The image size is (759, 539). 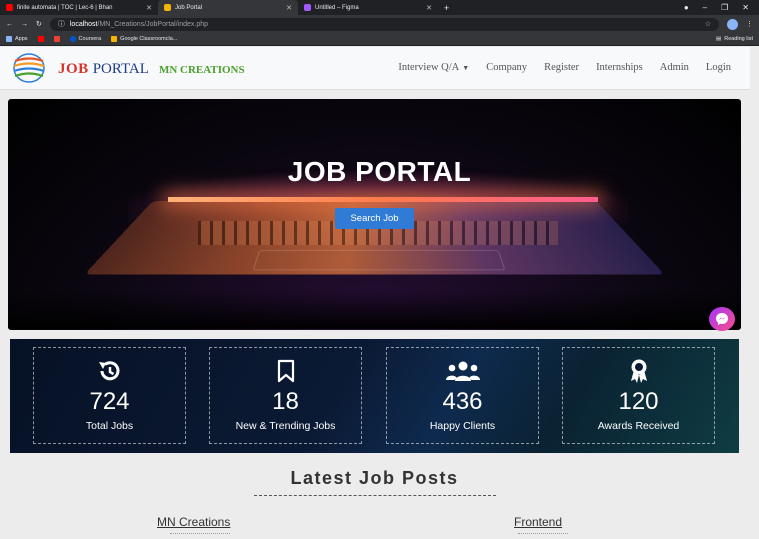 I want to click on award-icon, so click(x=638, y=371).